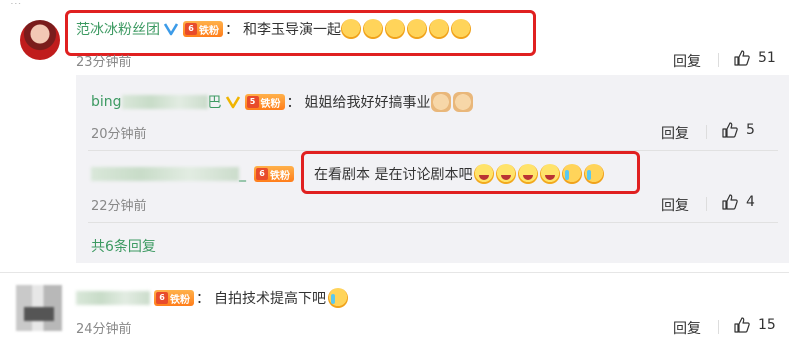 Image resolution: width=789 pixels, height=346 pixels. I want to click on comment-time: 24分钟前, so click(104, 329).